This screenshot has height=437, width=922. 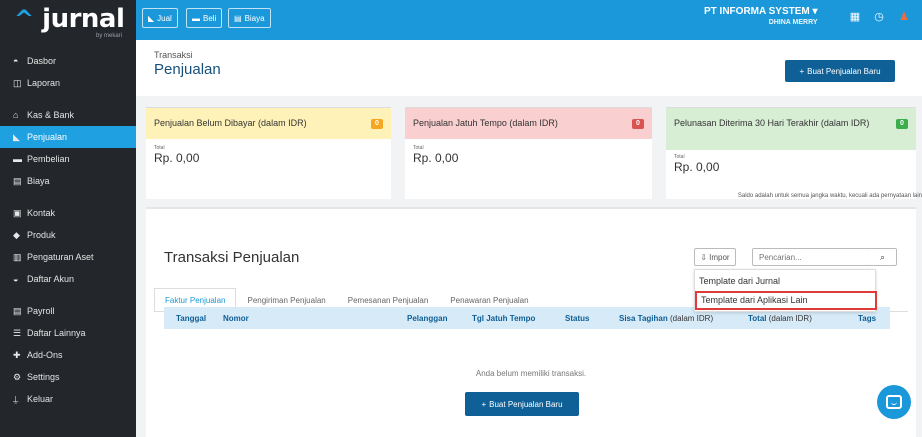 I want to click on jual-button: ◣ Jual, so click(x=160, y=18).